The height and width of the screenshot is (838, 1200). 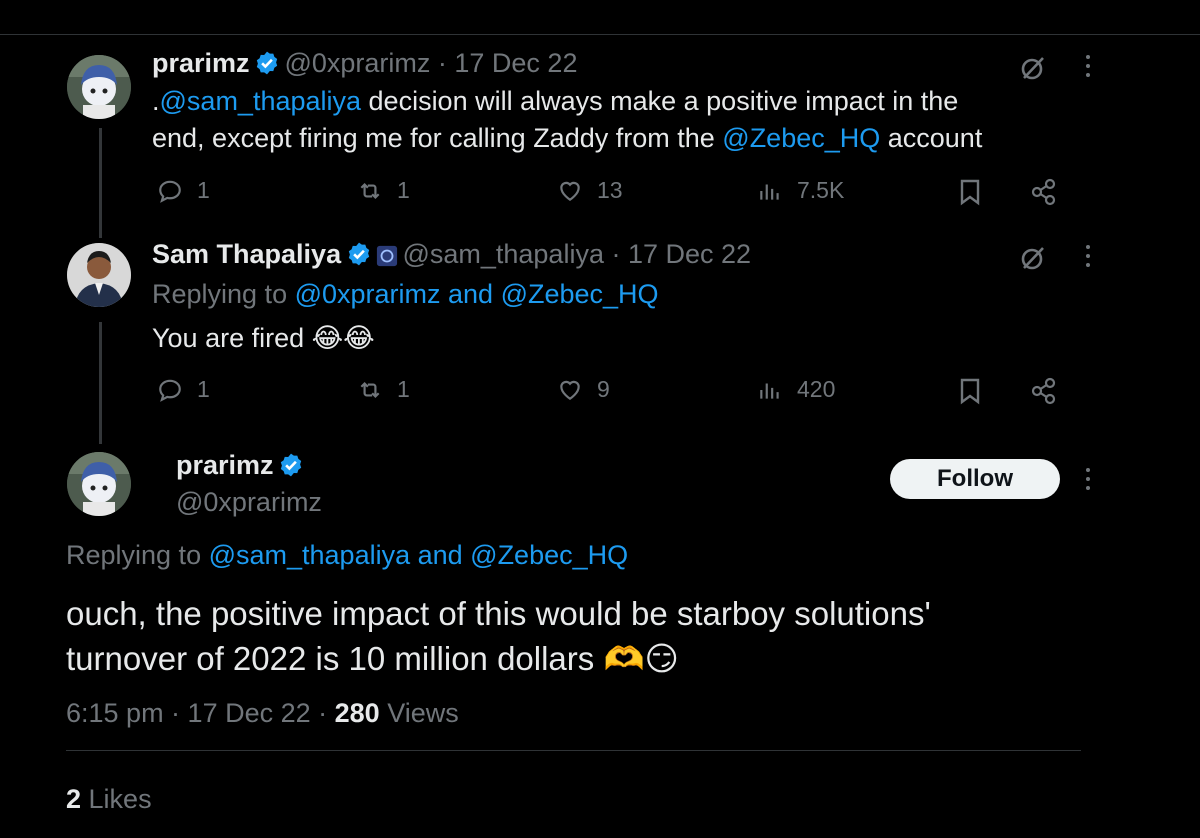 What do you see at coordinates (816, 389) in the screenshot?
I see `views-count: 420` at bounding box center [816, 389].